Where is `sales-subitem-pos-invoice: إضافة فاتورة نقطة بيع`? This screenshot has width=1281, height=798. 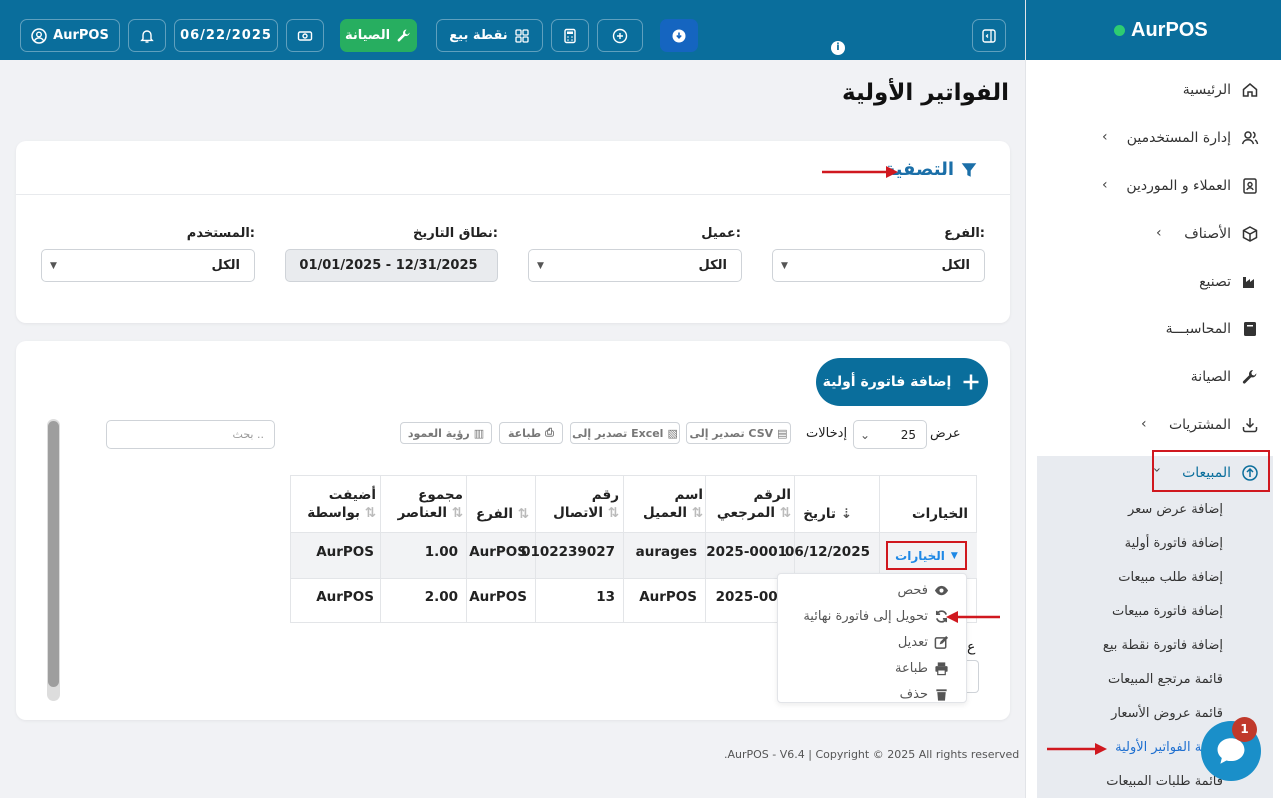
sales-subitem-pos-invoice: إضافة فاتورة نقطة بيع is located at coordinates (1163, 645).